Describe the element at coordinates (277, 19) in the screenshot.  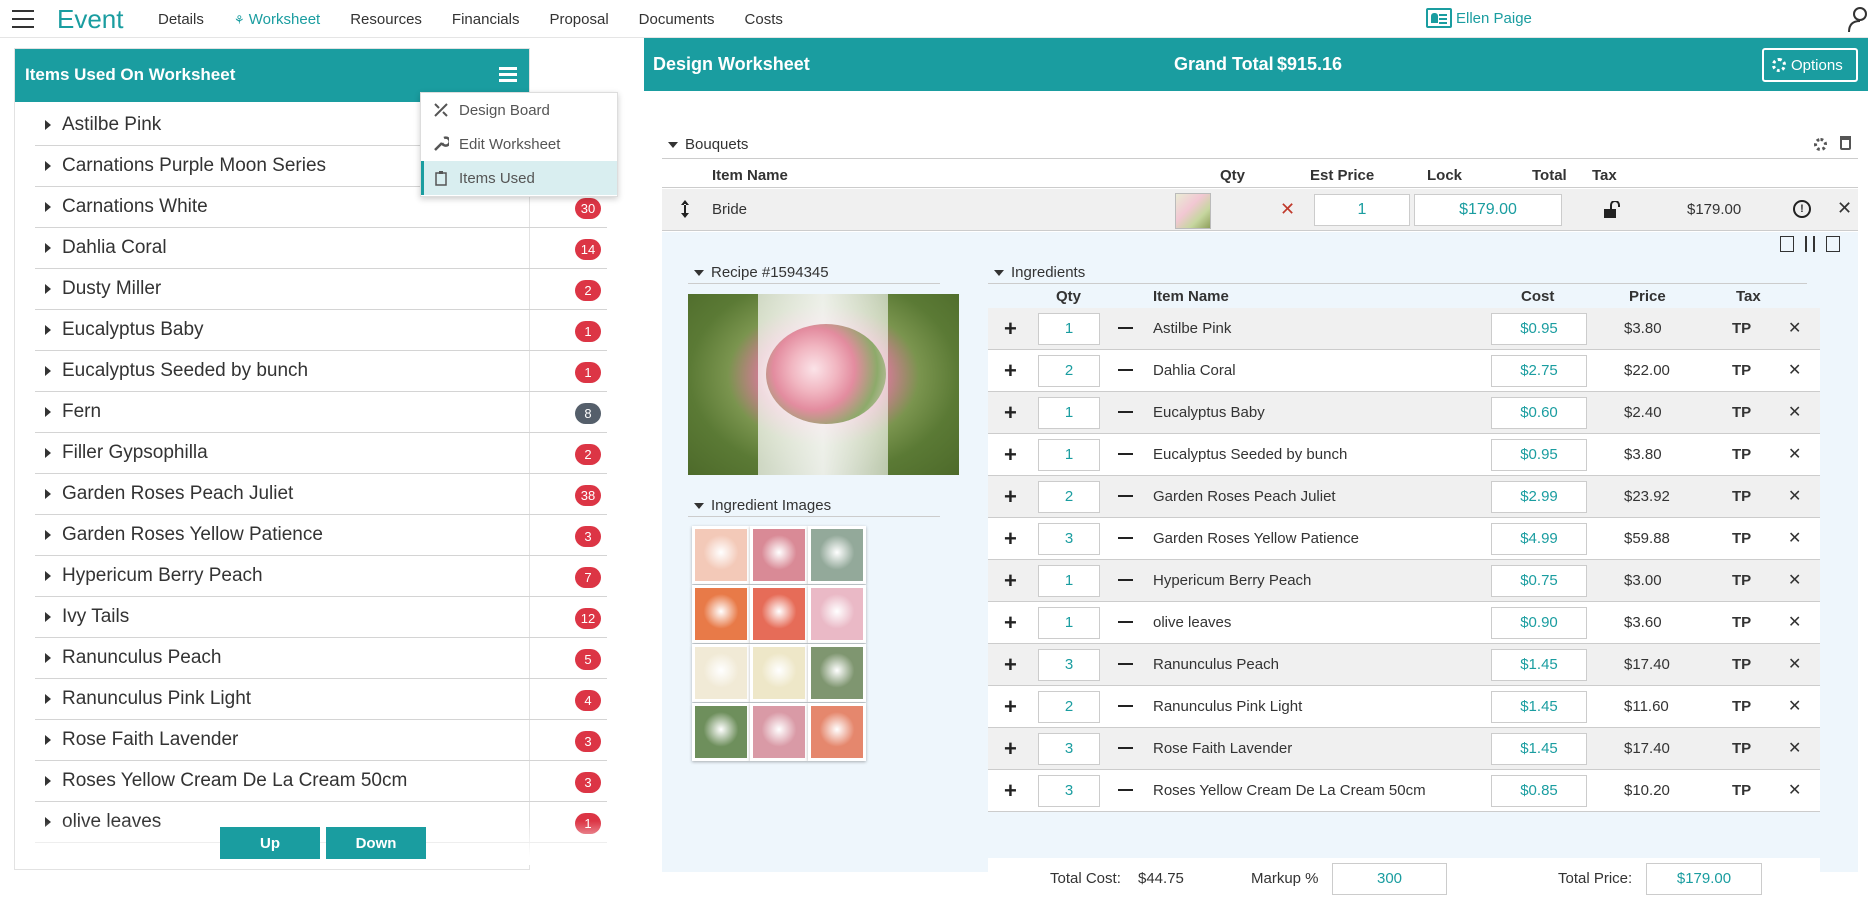
I see `nav-worksheet: ⚘ Worksheet` at that location.